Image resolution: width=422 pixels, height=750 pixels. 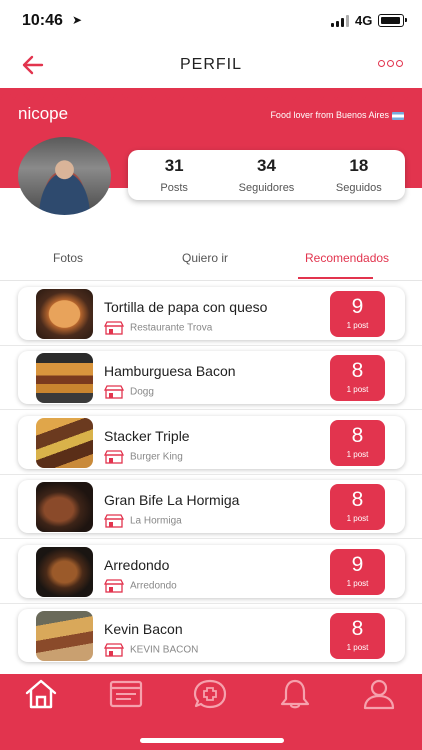 I want to click on bio-text: Food lover from Buenos Aires, so click(x=329, y=115).